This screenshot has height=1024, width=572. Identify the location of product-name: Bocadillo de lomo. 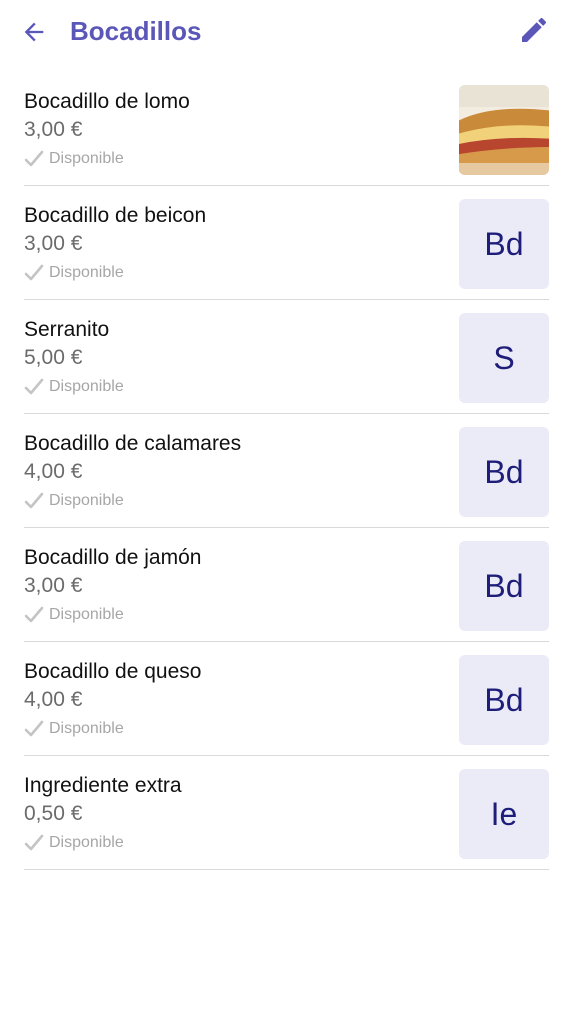
(107, 101).